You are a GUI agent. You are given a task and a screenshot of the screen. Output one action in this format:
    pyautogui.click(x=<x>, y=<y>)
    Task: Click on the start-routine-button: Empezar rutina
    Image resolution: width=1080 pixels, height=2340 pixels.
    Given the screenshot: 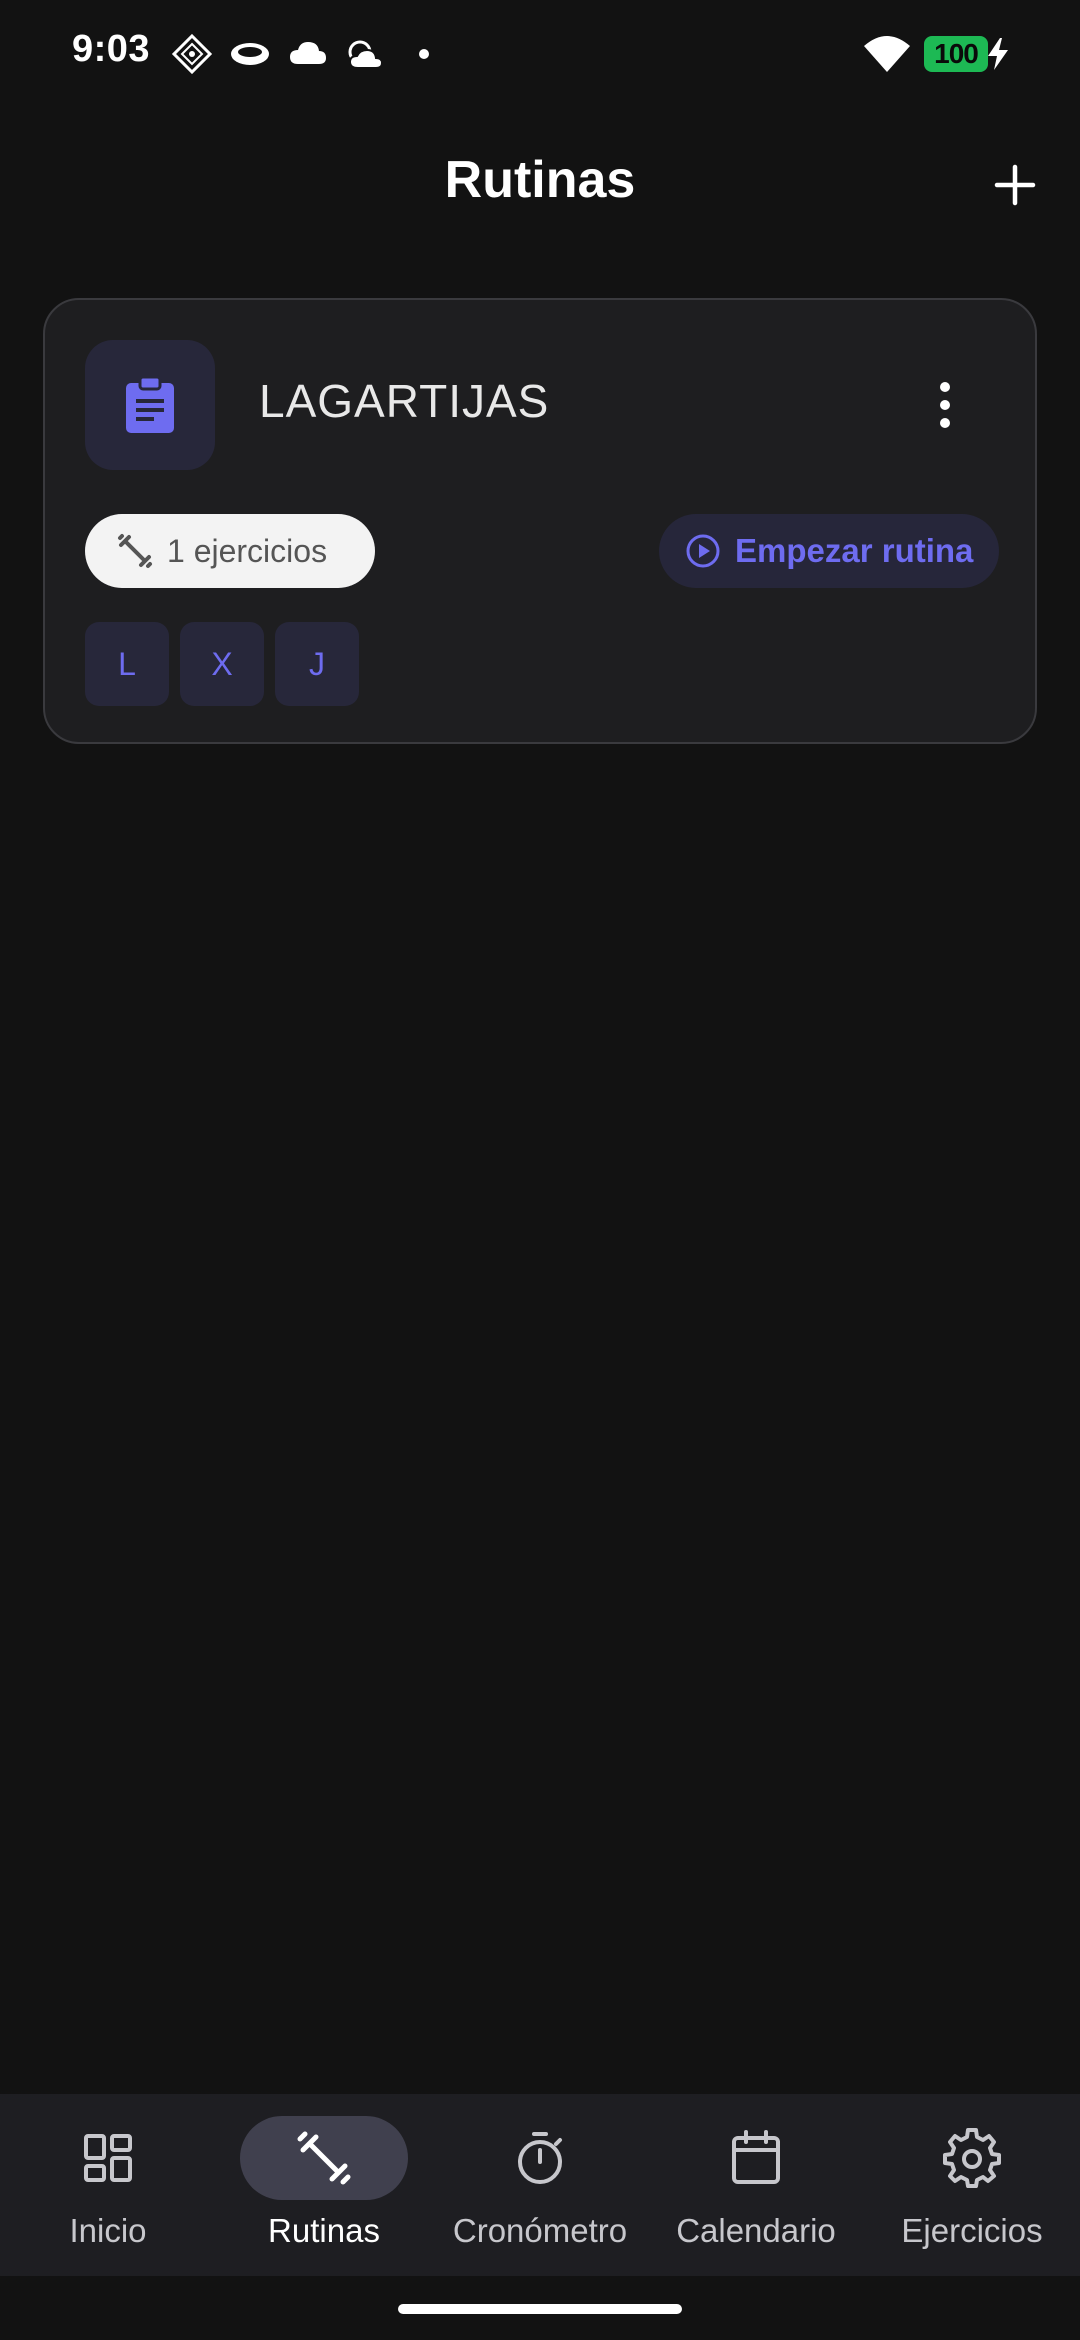 What is the action you would take?
    pyautogui.click(x=829, y=551)
    